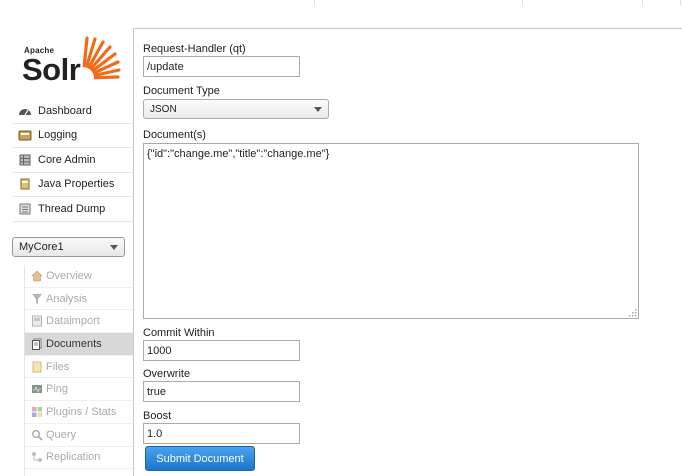 The height and width of the screenshot is (476, 682). Describe the element at coordinates (25, 112) in the screenshot. I see `dashboard-icon` at that location.